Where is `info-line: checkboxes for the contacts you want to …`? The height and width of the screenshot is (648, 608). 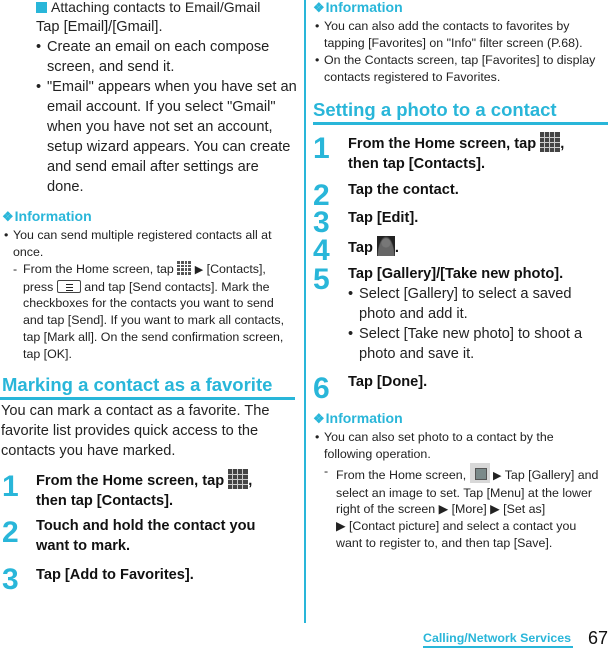 info-line: checkboxes for the contacts you want to … is located at coordinates (148, 303).